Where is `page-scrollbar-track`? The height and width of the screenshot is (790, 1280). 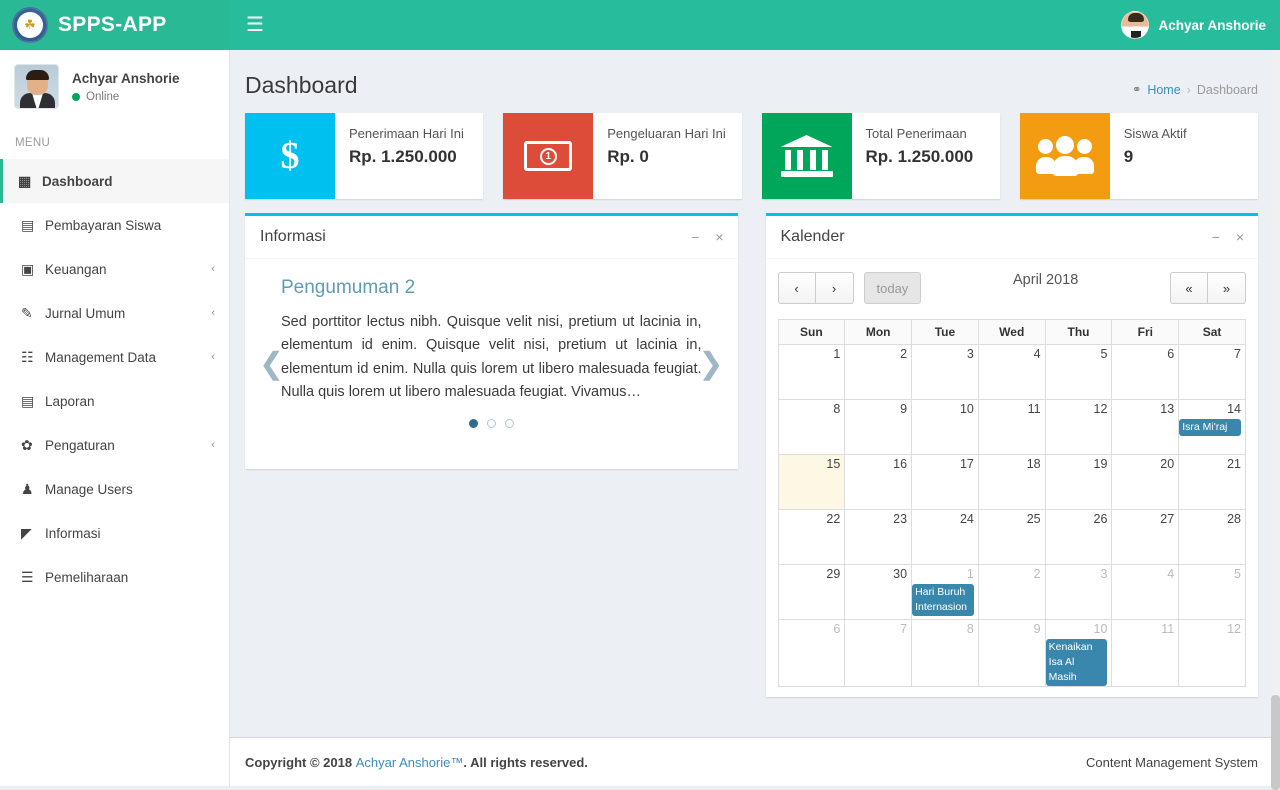
page-scrollbar-track is located at coordinates (1275, 420).